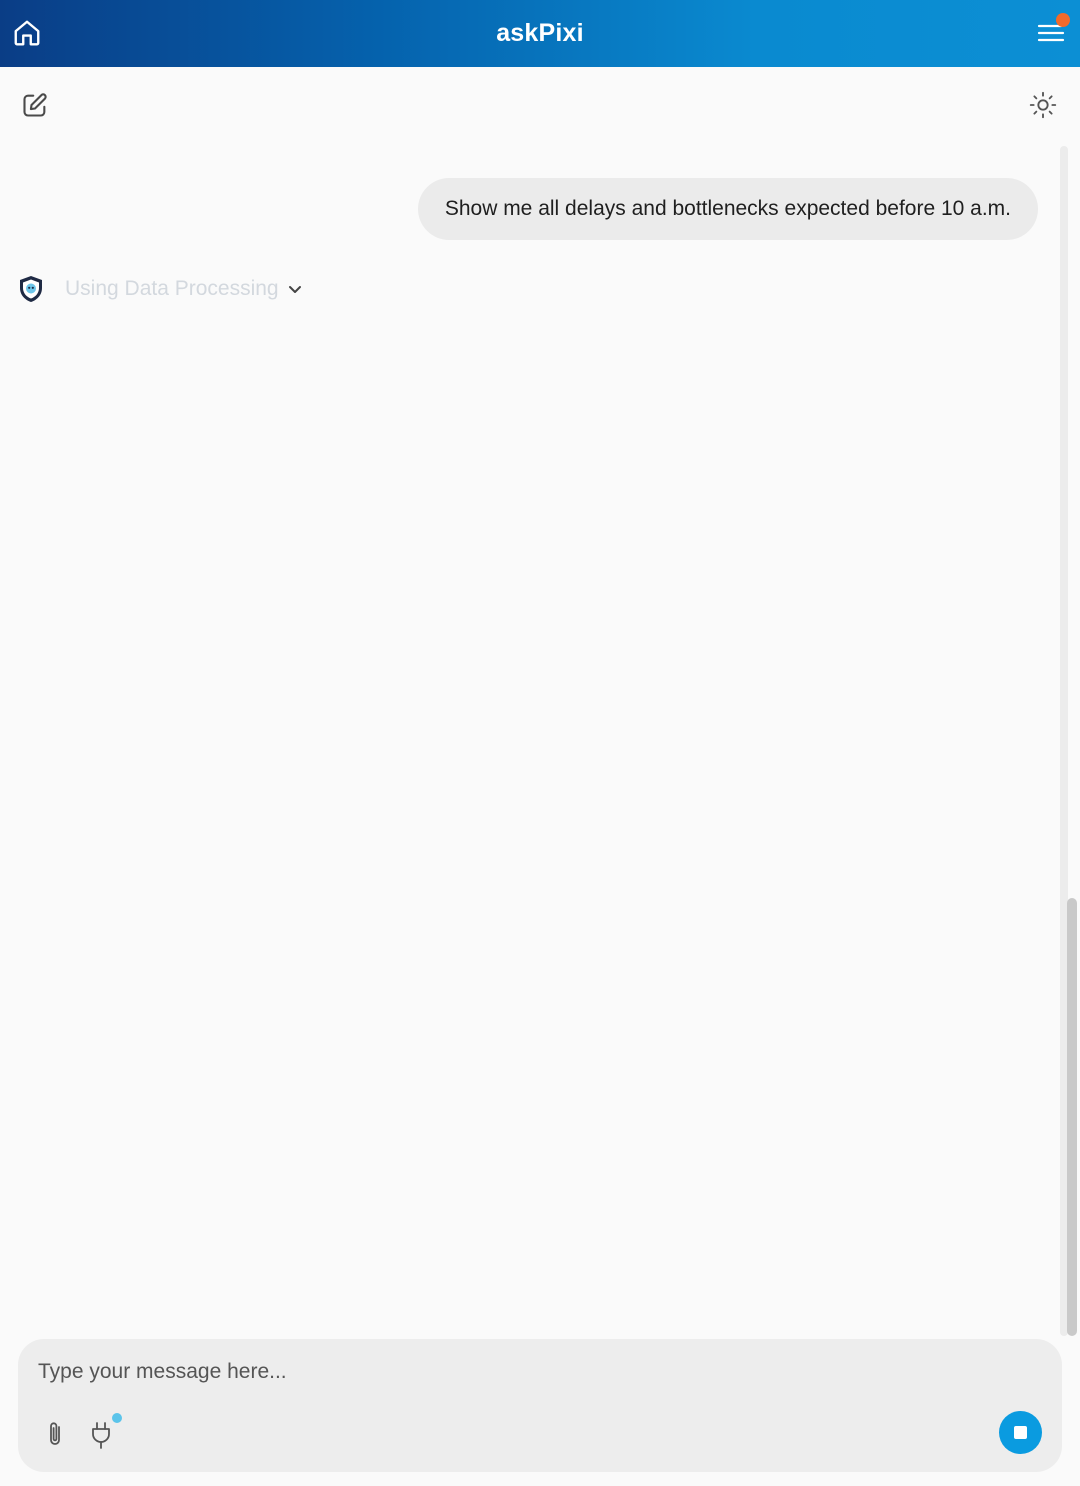  I want to click on attach-button, so click(55, 1434).